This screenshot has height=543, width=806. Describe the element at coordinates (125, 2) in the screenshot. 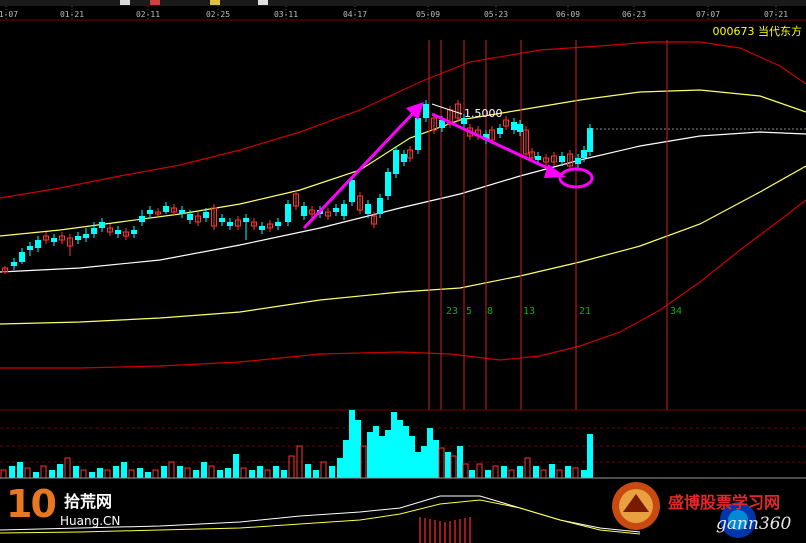

I see `chart-icon` at that location.